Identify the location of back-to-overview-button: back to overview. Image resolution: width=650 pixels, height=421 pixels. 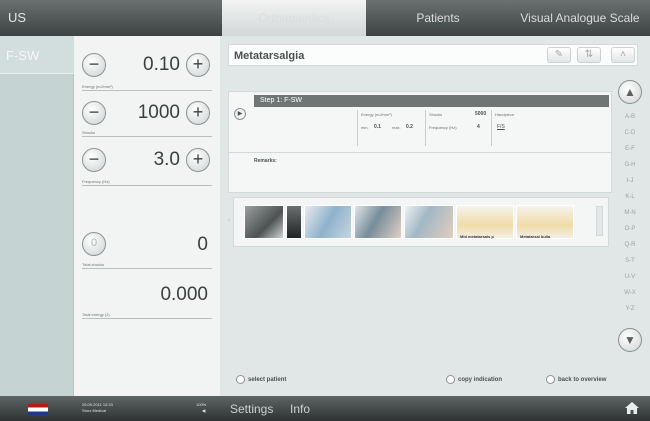
(576, 379).